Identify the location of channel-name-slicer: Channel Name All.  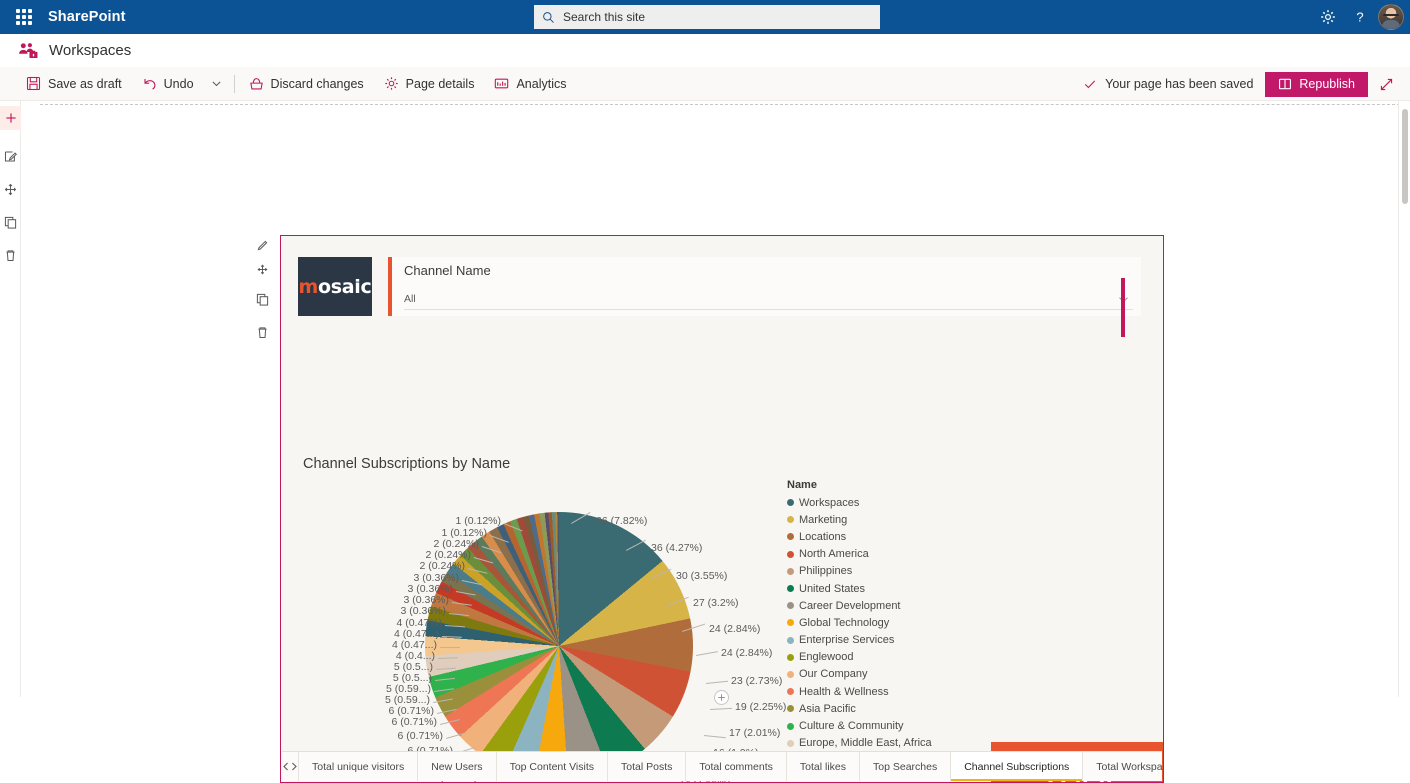
(766, 286).